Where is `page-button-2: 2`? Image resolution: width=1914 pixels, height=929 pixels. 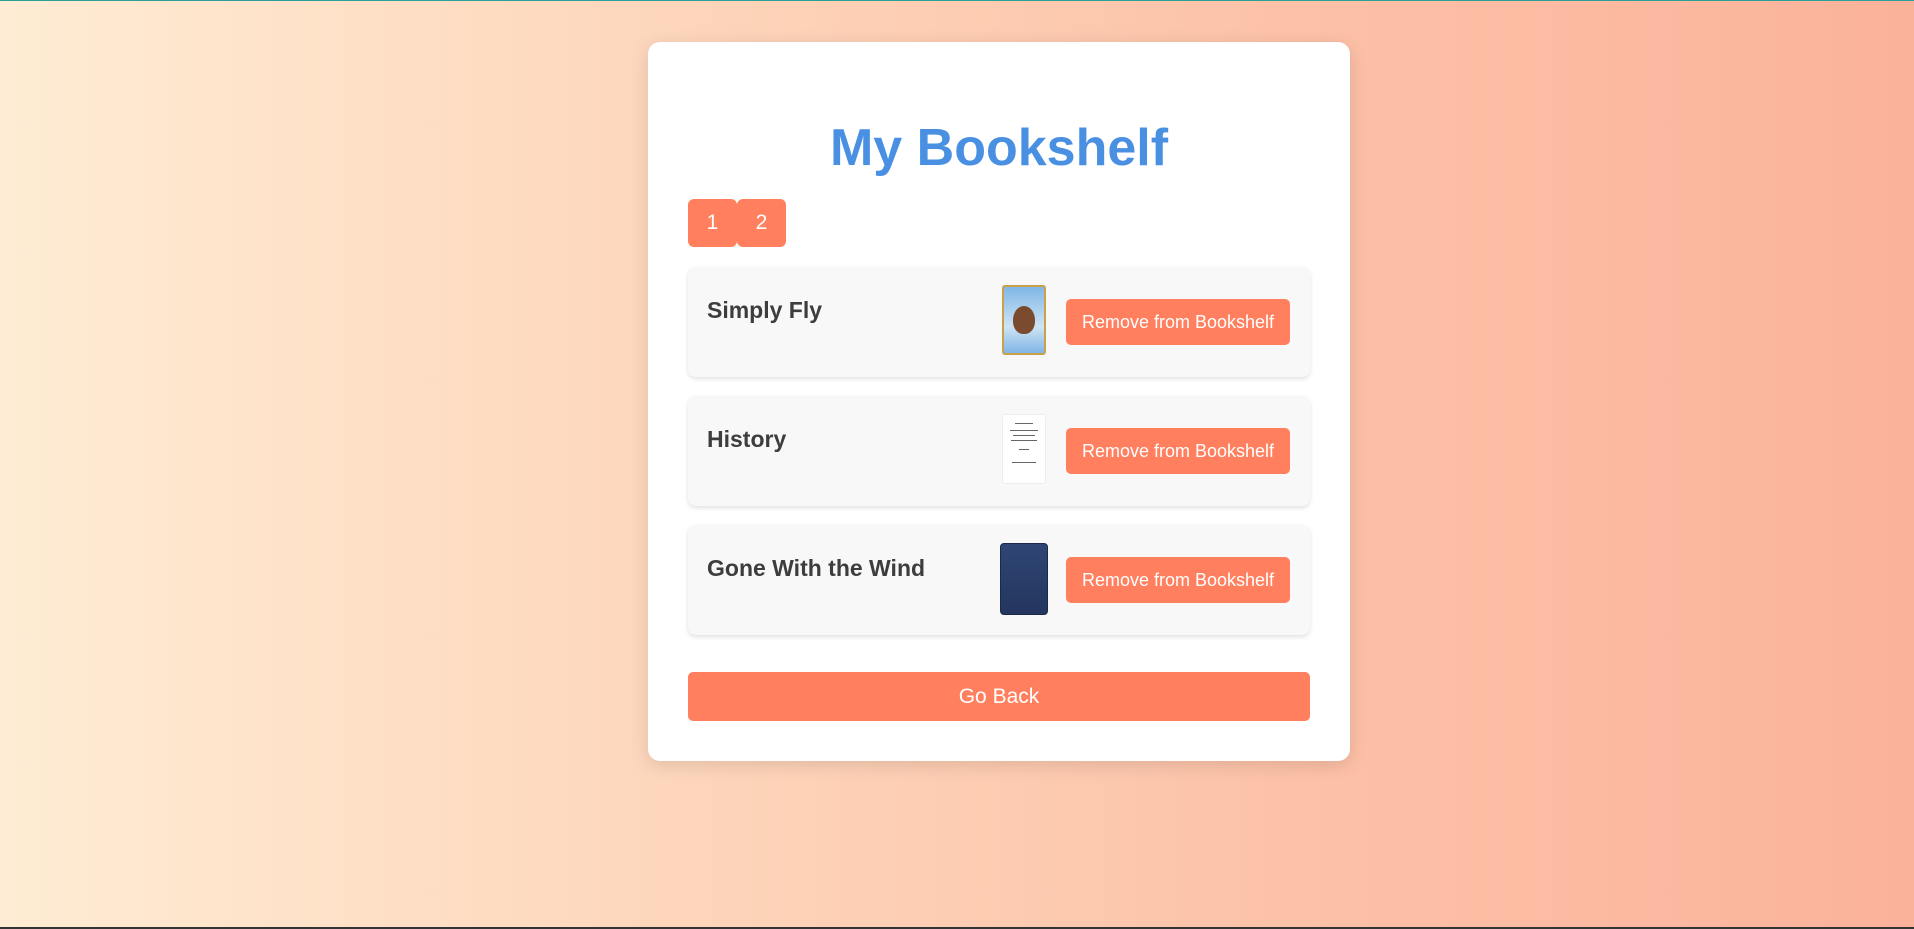 page-button-2: 2 is located at coordinates (761, 223).